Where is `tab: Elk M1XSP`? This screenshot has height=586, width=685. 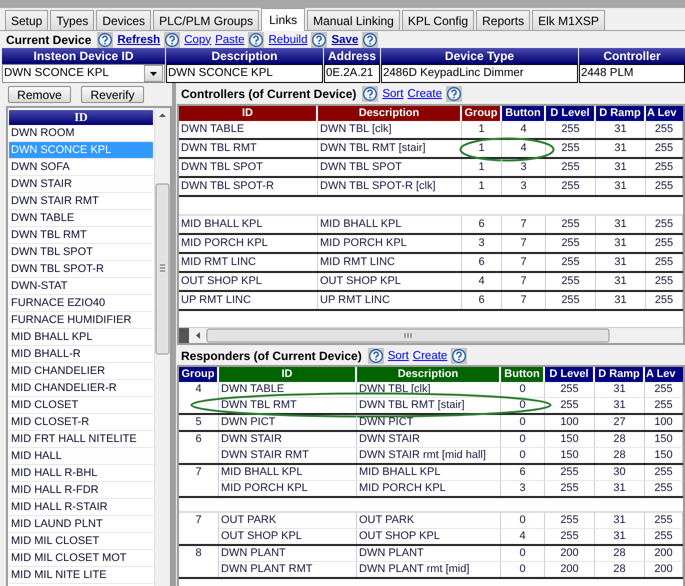
tab: Elk M1XSP is located at coordinates (568, 20).